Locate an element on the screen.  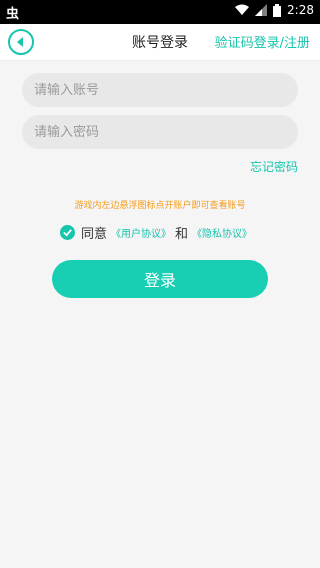
bug-icon: 虫 is located at coordinates (13, 14).